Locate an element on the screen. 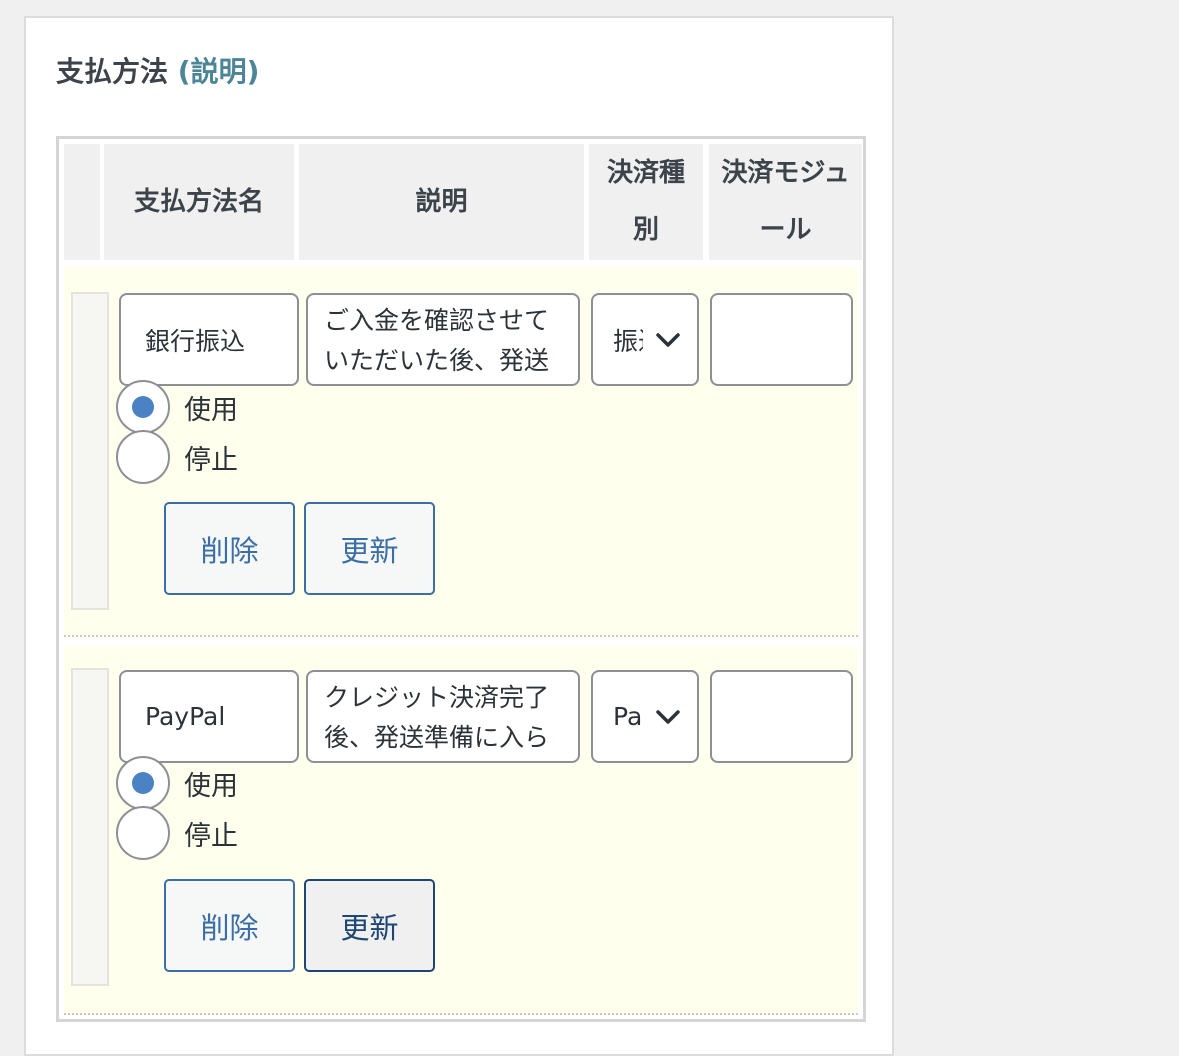 The image size is (1179, 1056). header-module: 決済モジュ ール is located at coordinates (785, 202).